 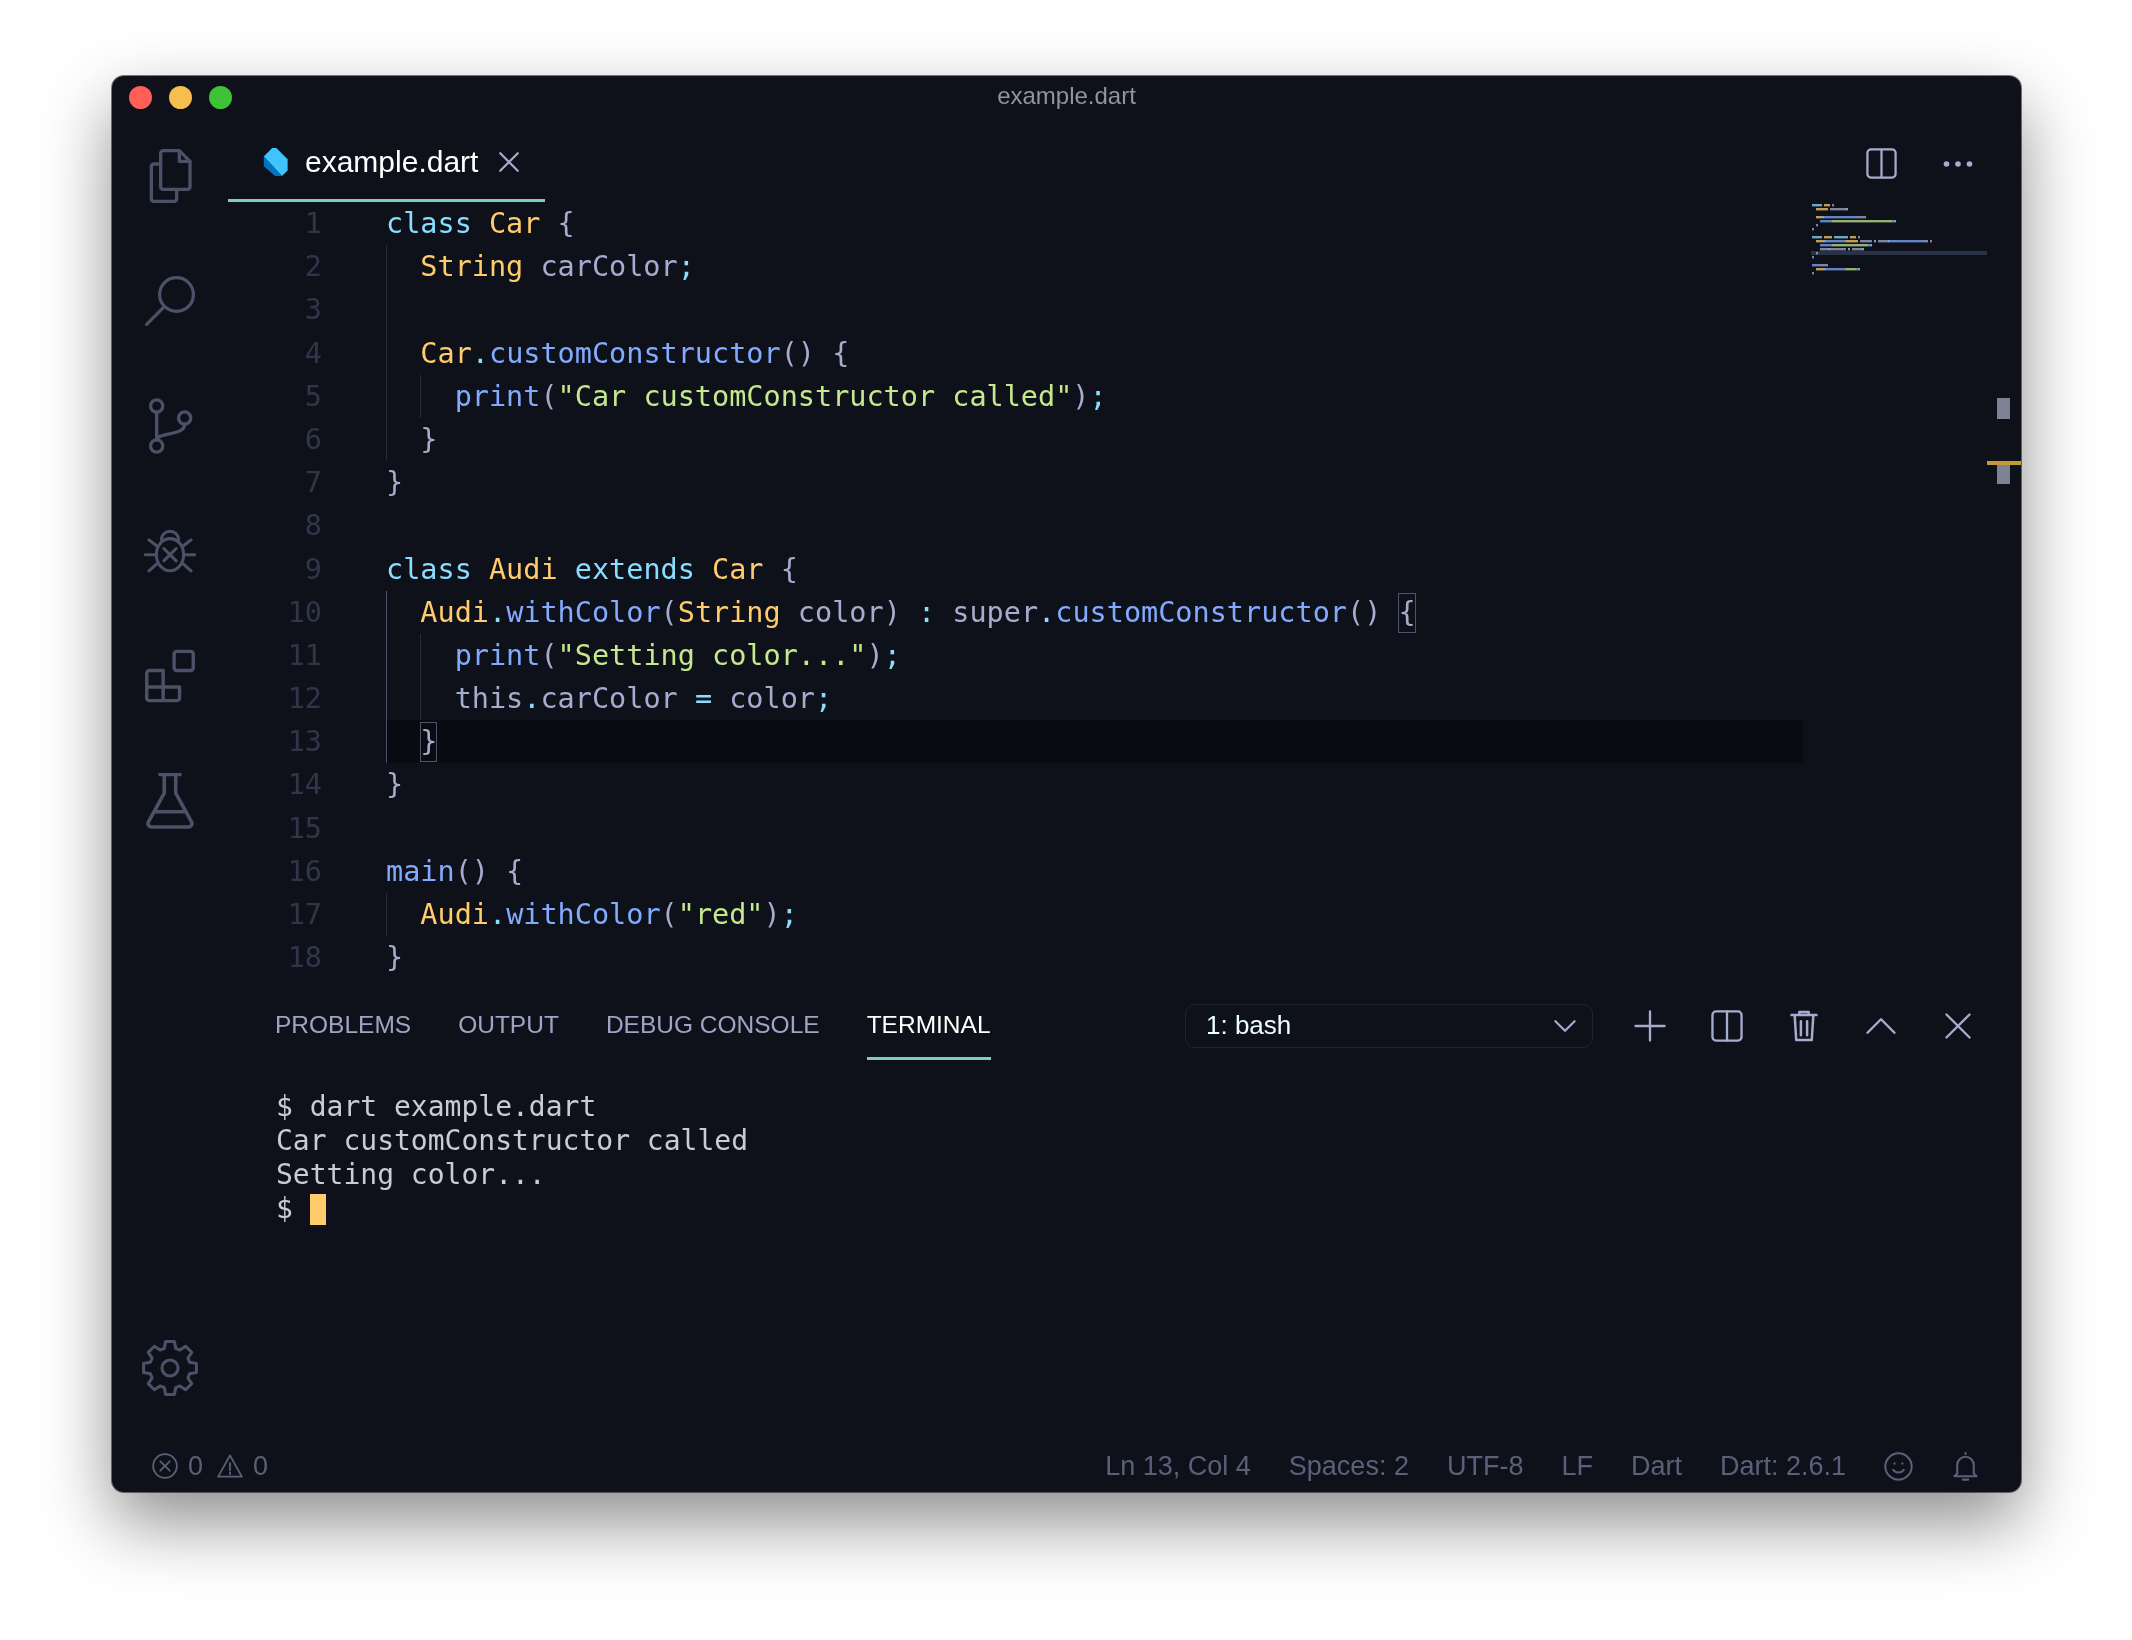 I want to click on code-line: class Audi extends Car {, so click(x=592, y=569).